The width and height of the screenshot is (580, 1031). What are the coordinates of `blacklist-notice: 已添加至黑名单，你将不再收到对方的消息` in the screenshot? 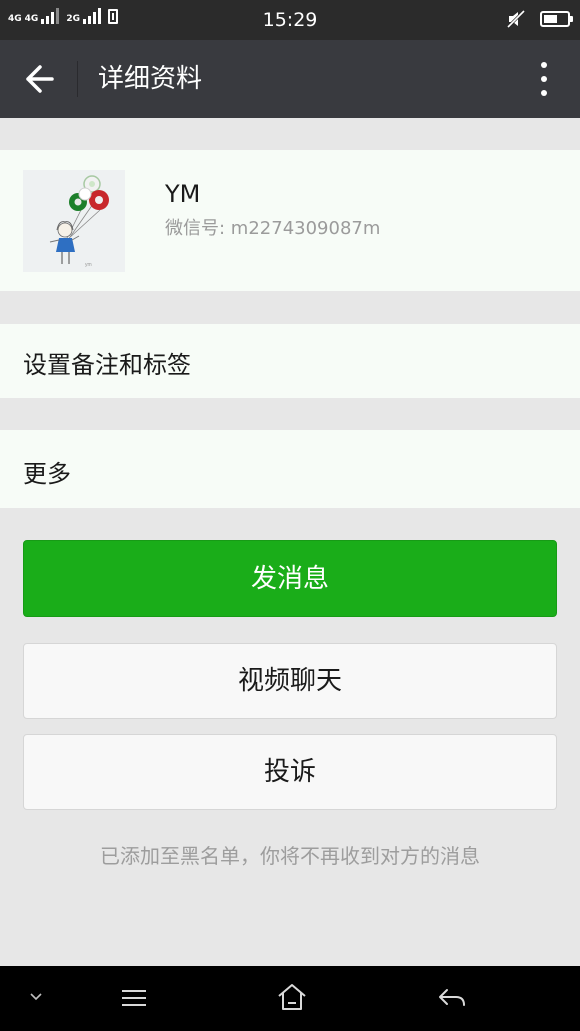 It's located at (290, 856).